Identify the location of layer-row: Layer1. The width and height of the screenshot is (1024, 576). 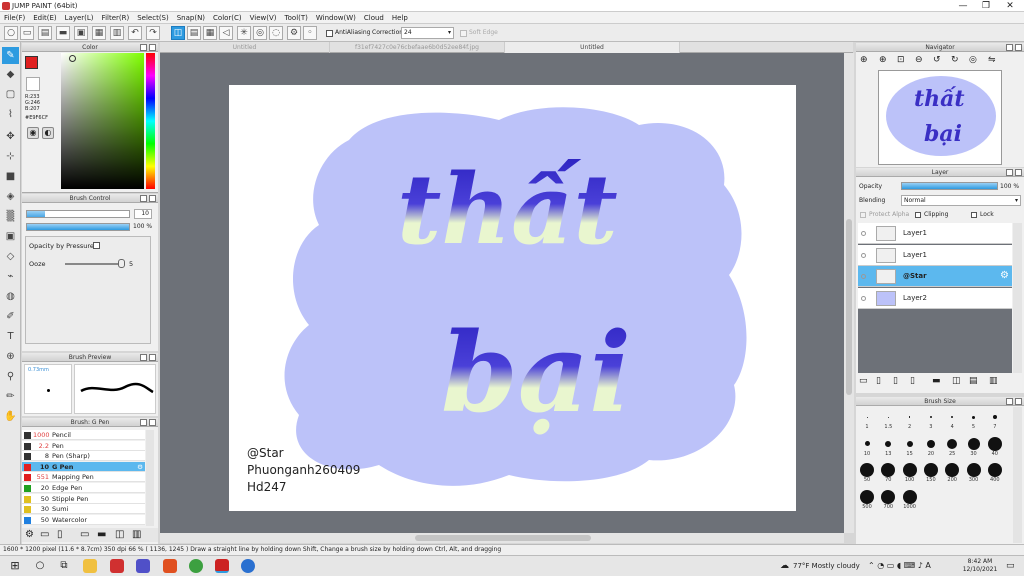
(935, 255).